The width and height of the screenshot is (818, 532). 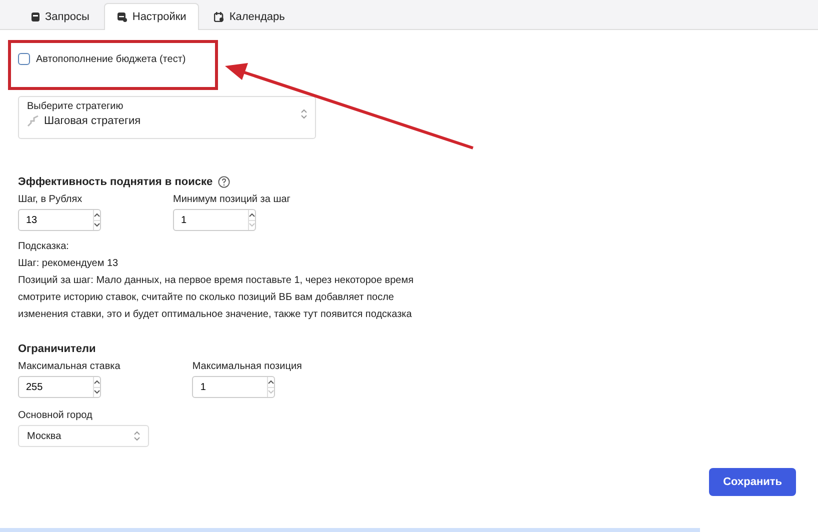 What do you see at coordinates (249, 16) in the screenshot?
I see `tab: Календарь` at bounding box center [249, 16].